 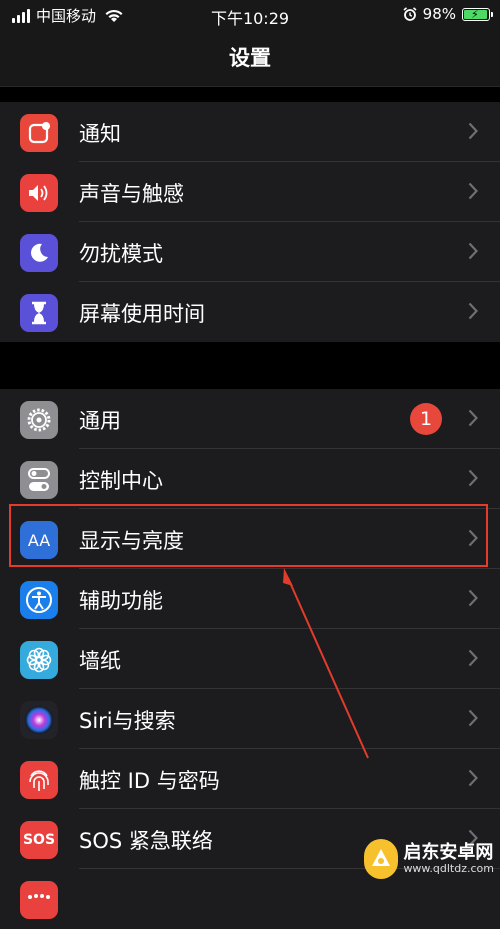 What do you see at coordinates (121, 481) in the screenshot?
I see `row-label: 控制中心` at bounding box center [121, 481].